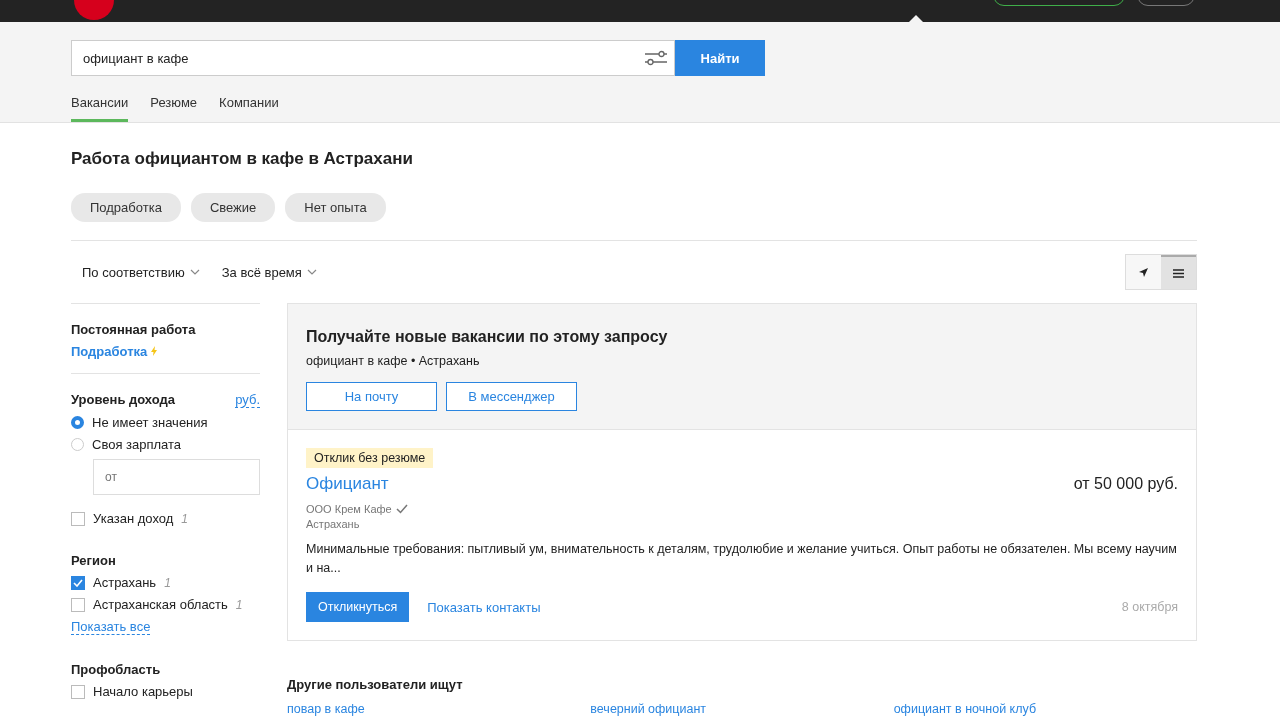 The width and height of the screenshot is (1280, 725). Describe the element at coordinates (123, 400) in the screenshot. I see `section-title: Уровень дохода` at that location.